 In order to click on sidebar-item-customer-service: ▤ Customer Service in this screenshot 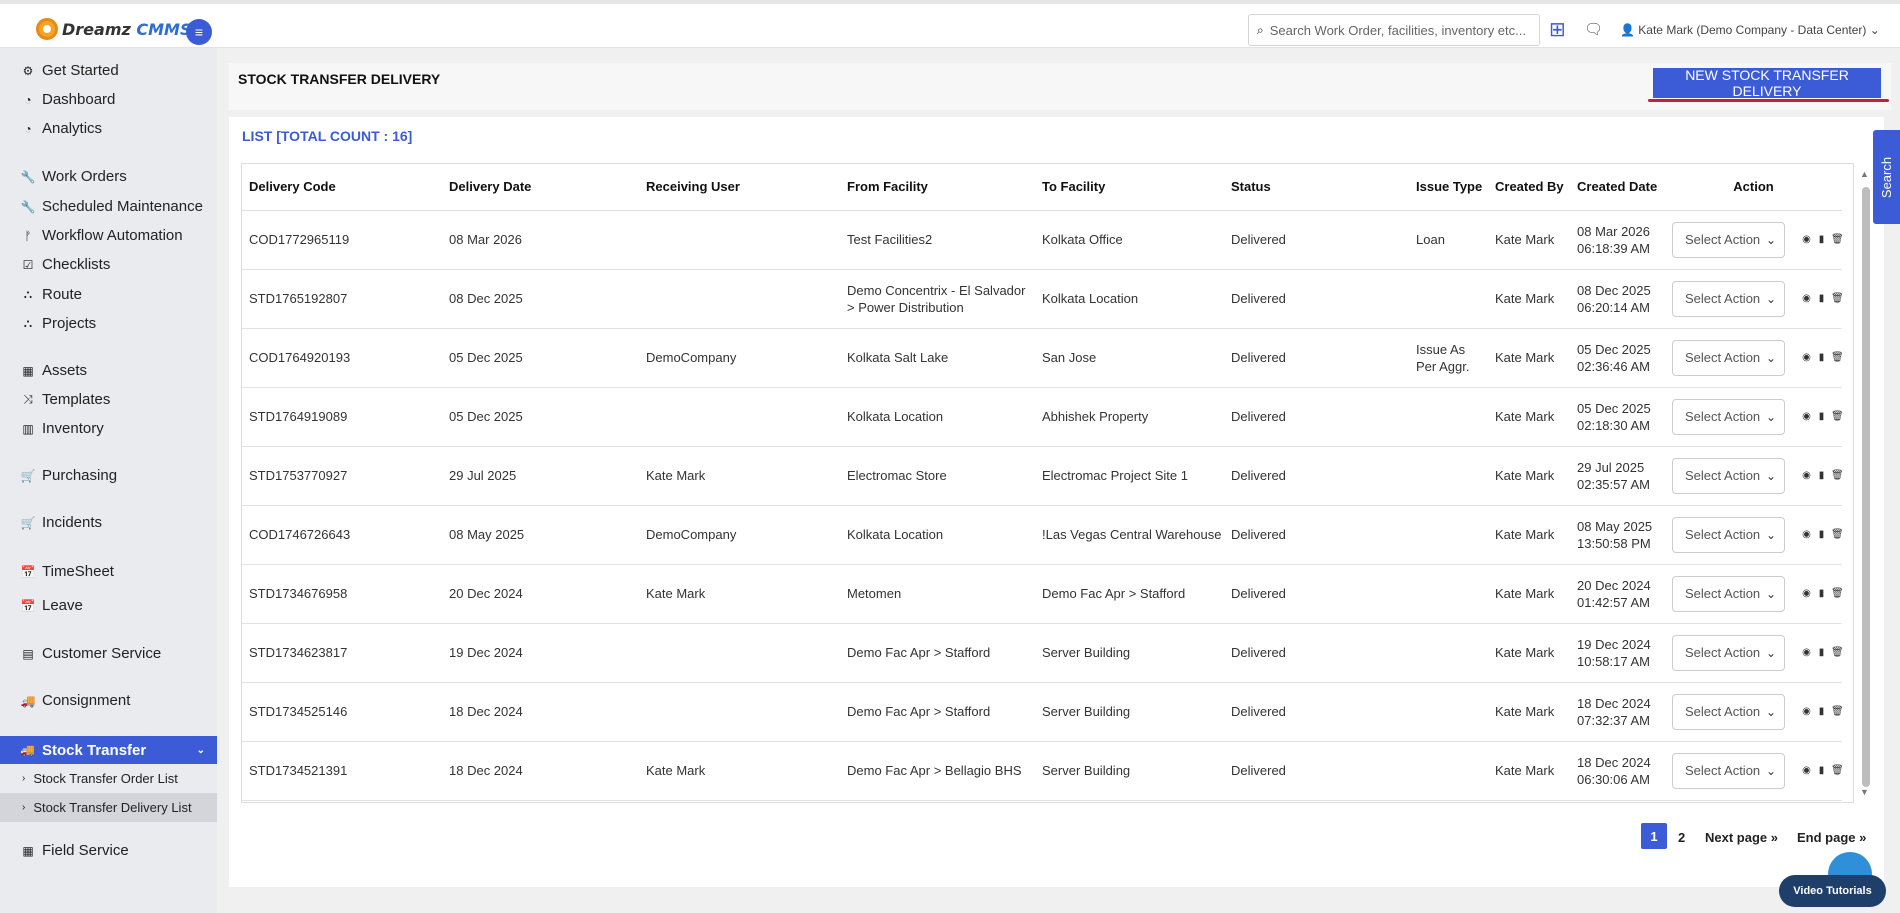, I will do `click(90, 653)`.